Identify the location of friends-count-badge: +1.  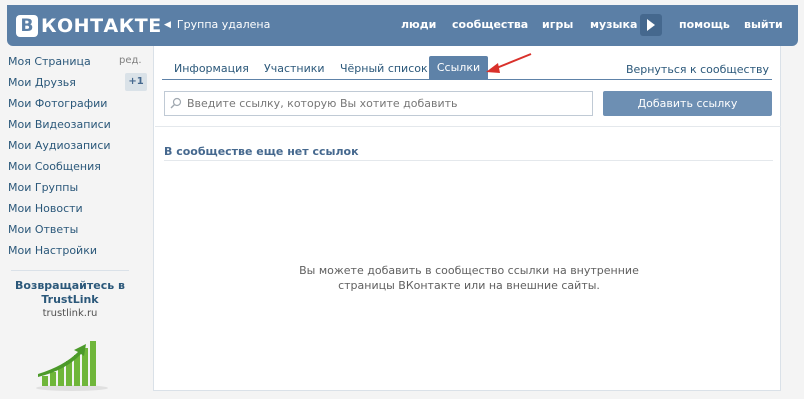
(136, 82).